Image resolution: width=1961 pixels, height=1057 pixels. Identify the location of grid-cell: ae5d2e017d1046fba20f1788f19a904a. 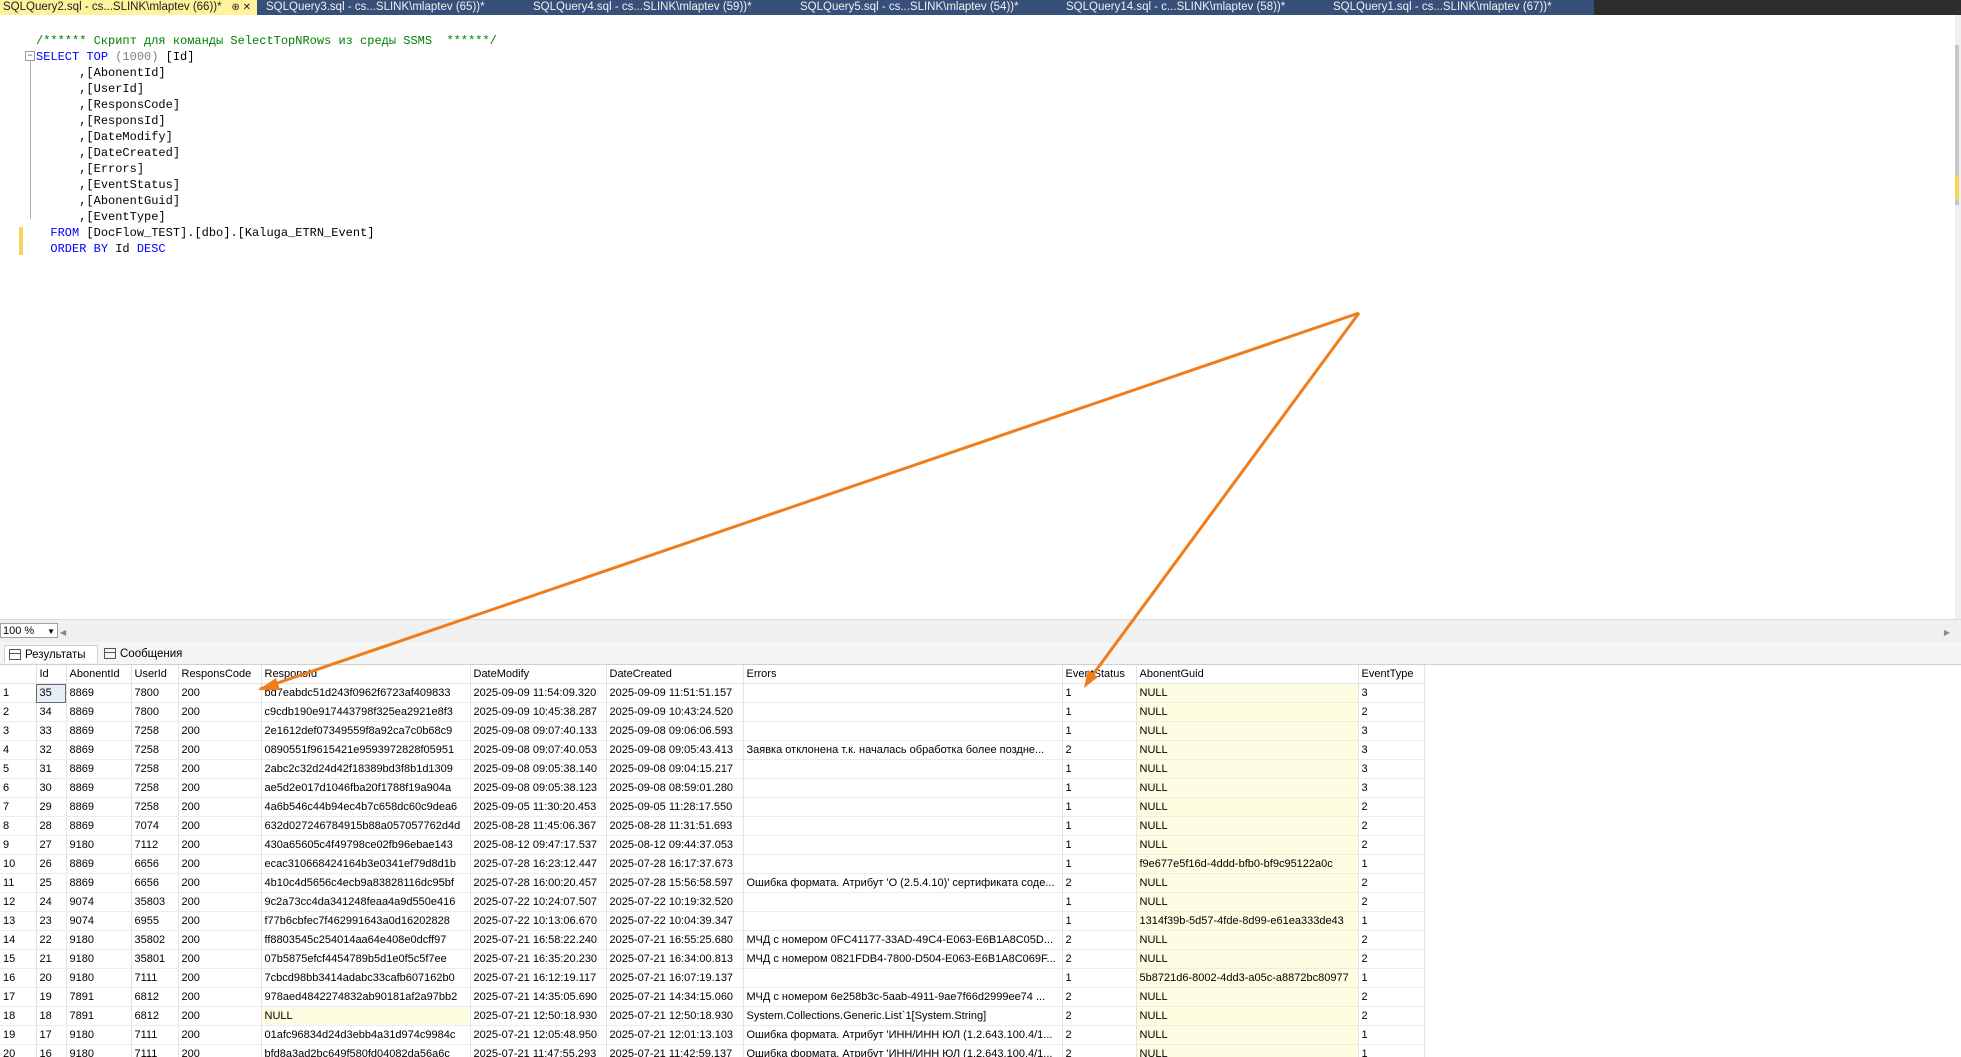
(366, 788).